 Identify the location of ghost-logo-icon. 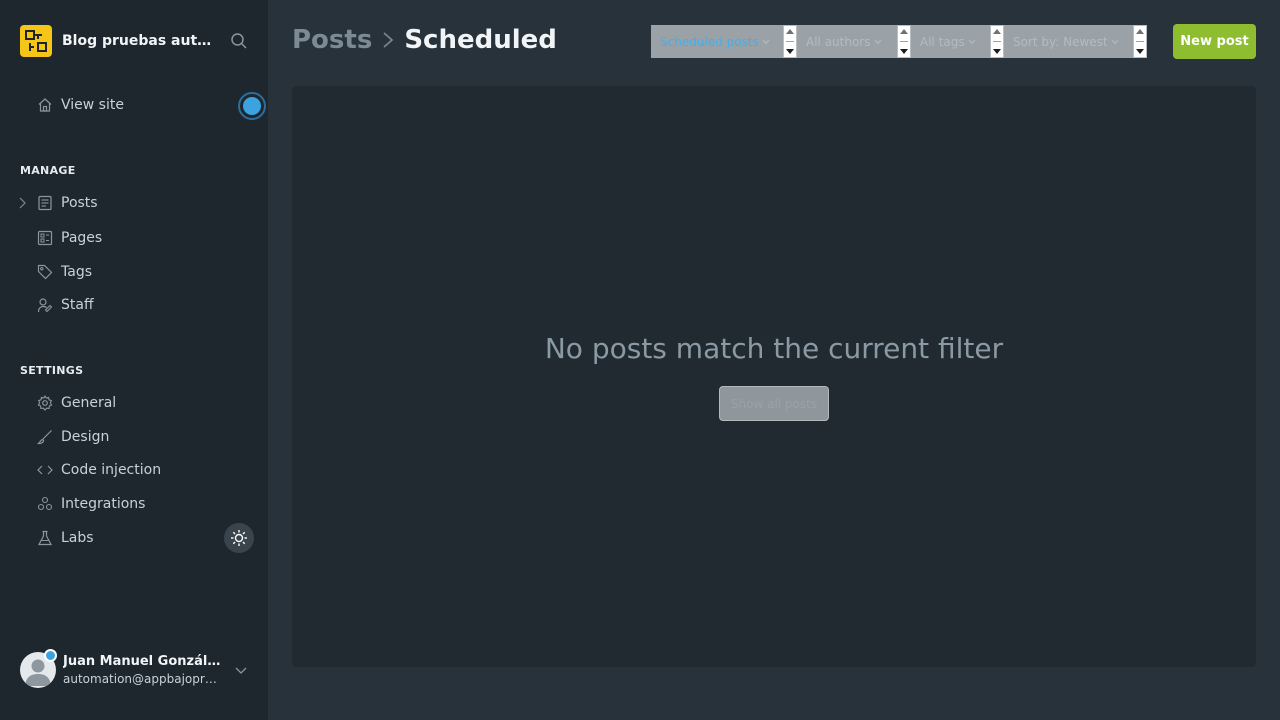
(36, 41).